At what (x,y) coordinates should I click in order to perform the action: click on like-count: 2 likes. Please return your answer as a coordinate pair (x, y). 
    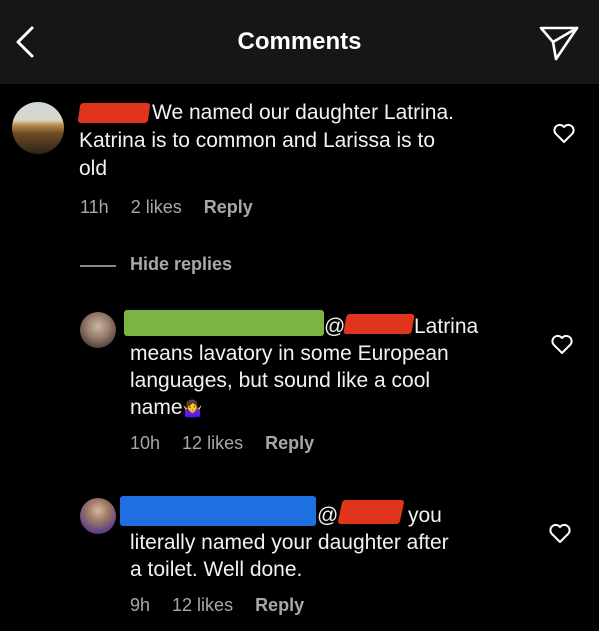
    Looking at the image, I should click on (156, 207).